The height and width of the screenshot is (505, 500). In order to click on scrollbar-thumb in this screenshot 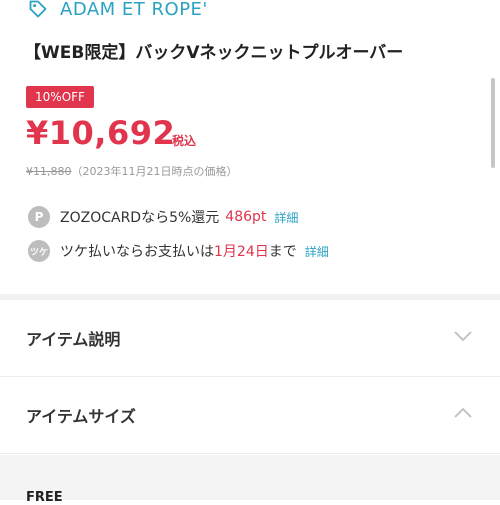, I will do `click(493, 123)`.